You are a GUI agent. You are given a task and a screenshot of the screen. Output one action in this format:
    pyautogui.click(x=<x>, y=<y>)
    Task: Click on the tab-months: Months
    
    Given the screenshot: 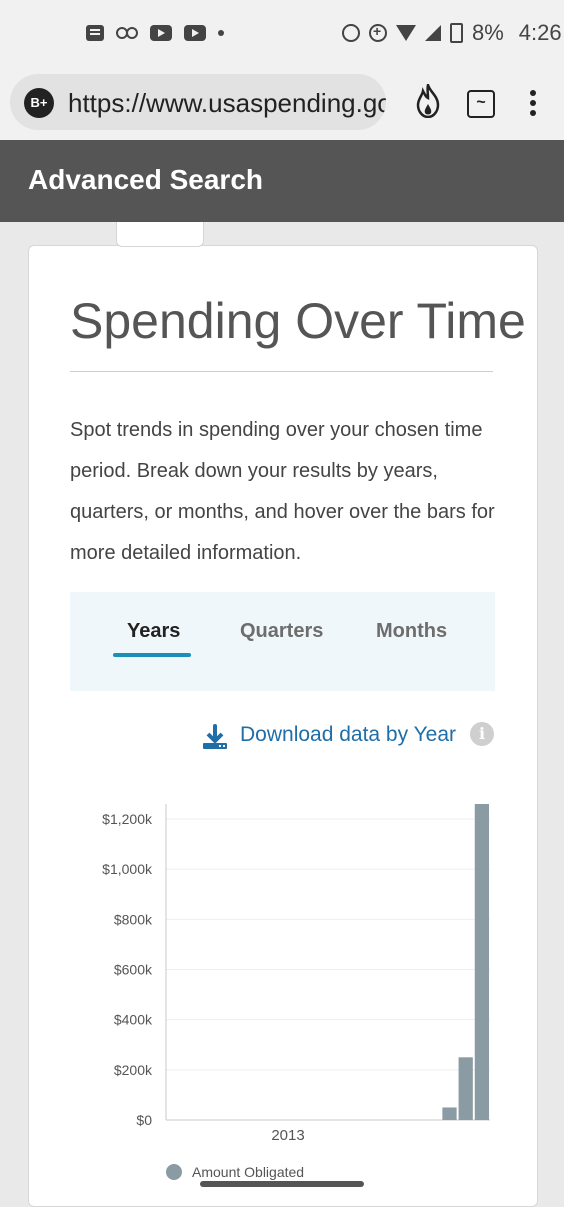 What is the action you would take?
    pyautogui.click(x=411, y=631)
    